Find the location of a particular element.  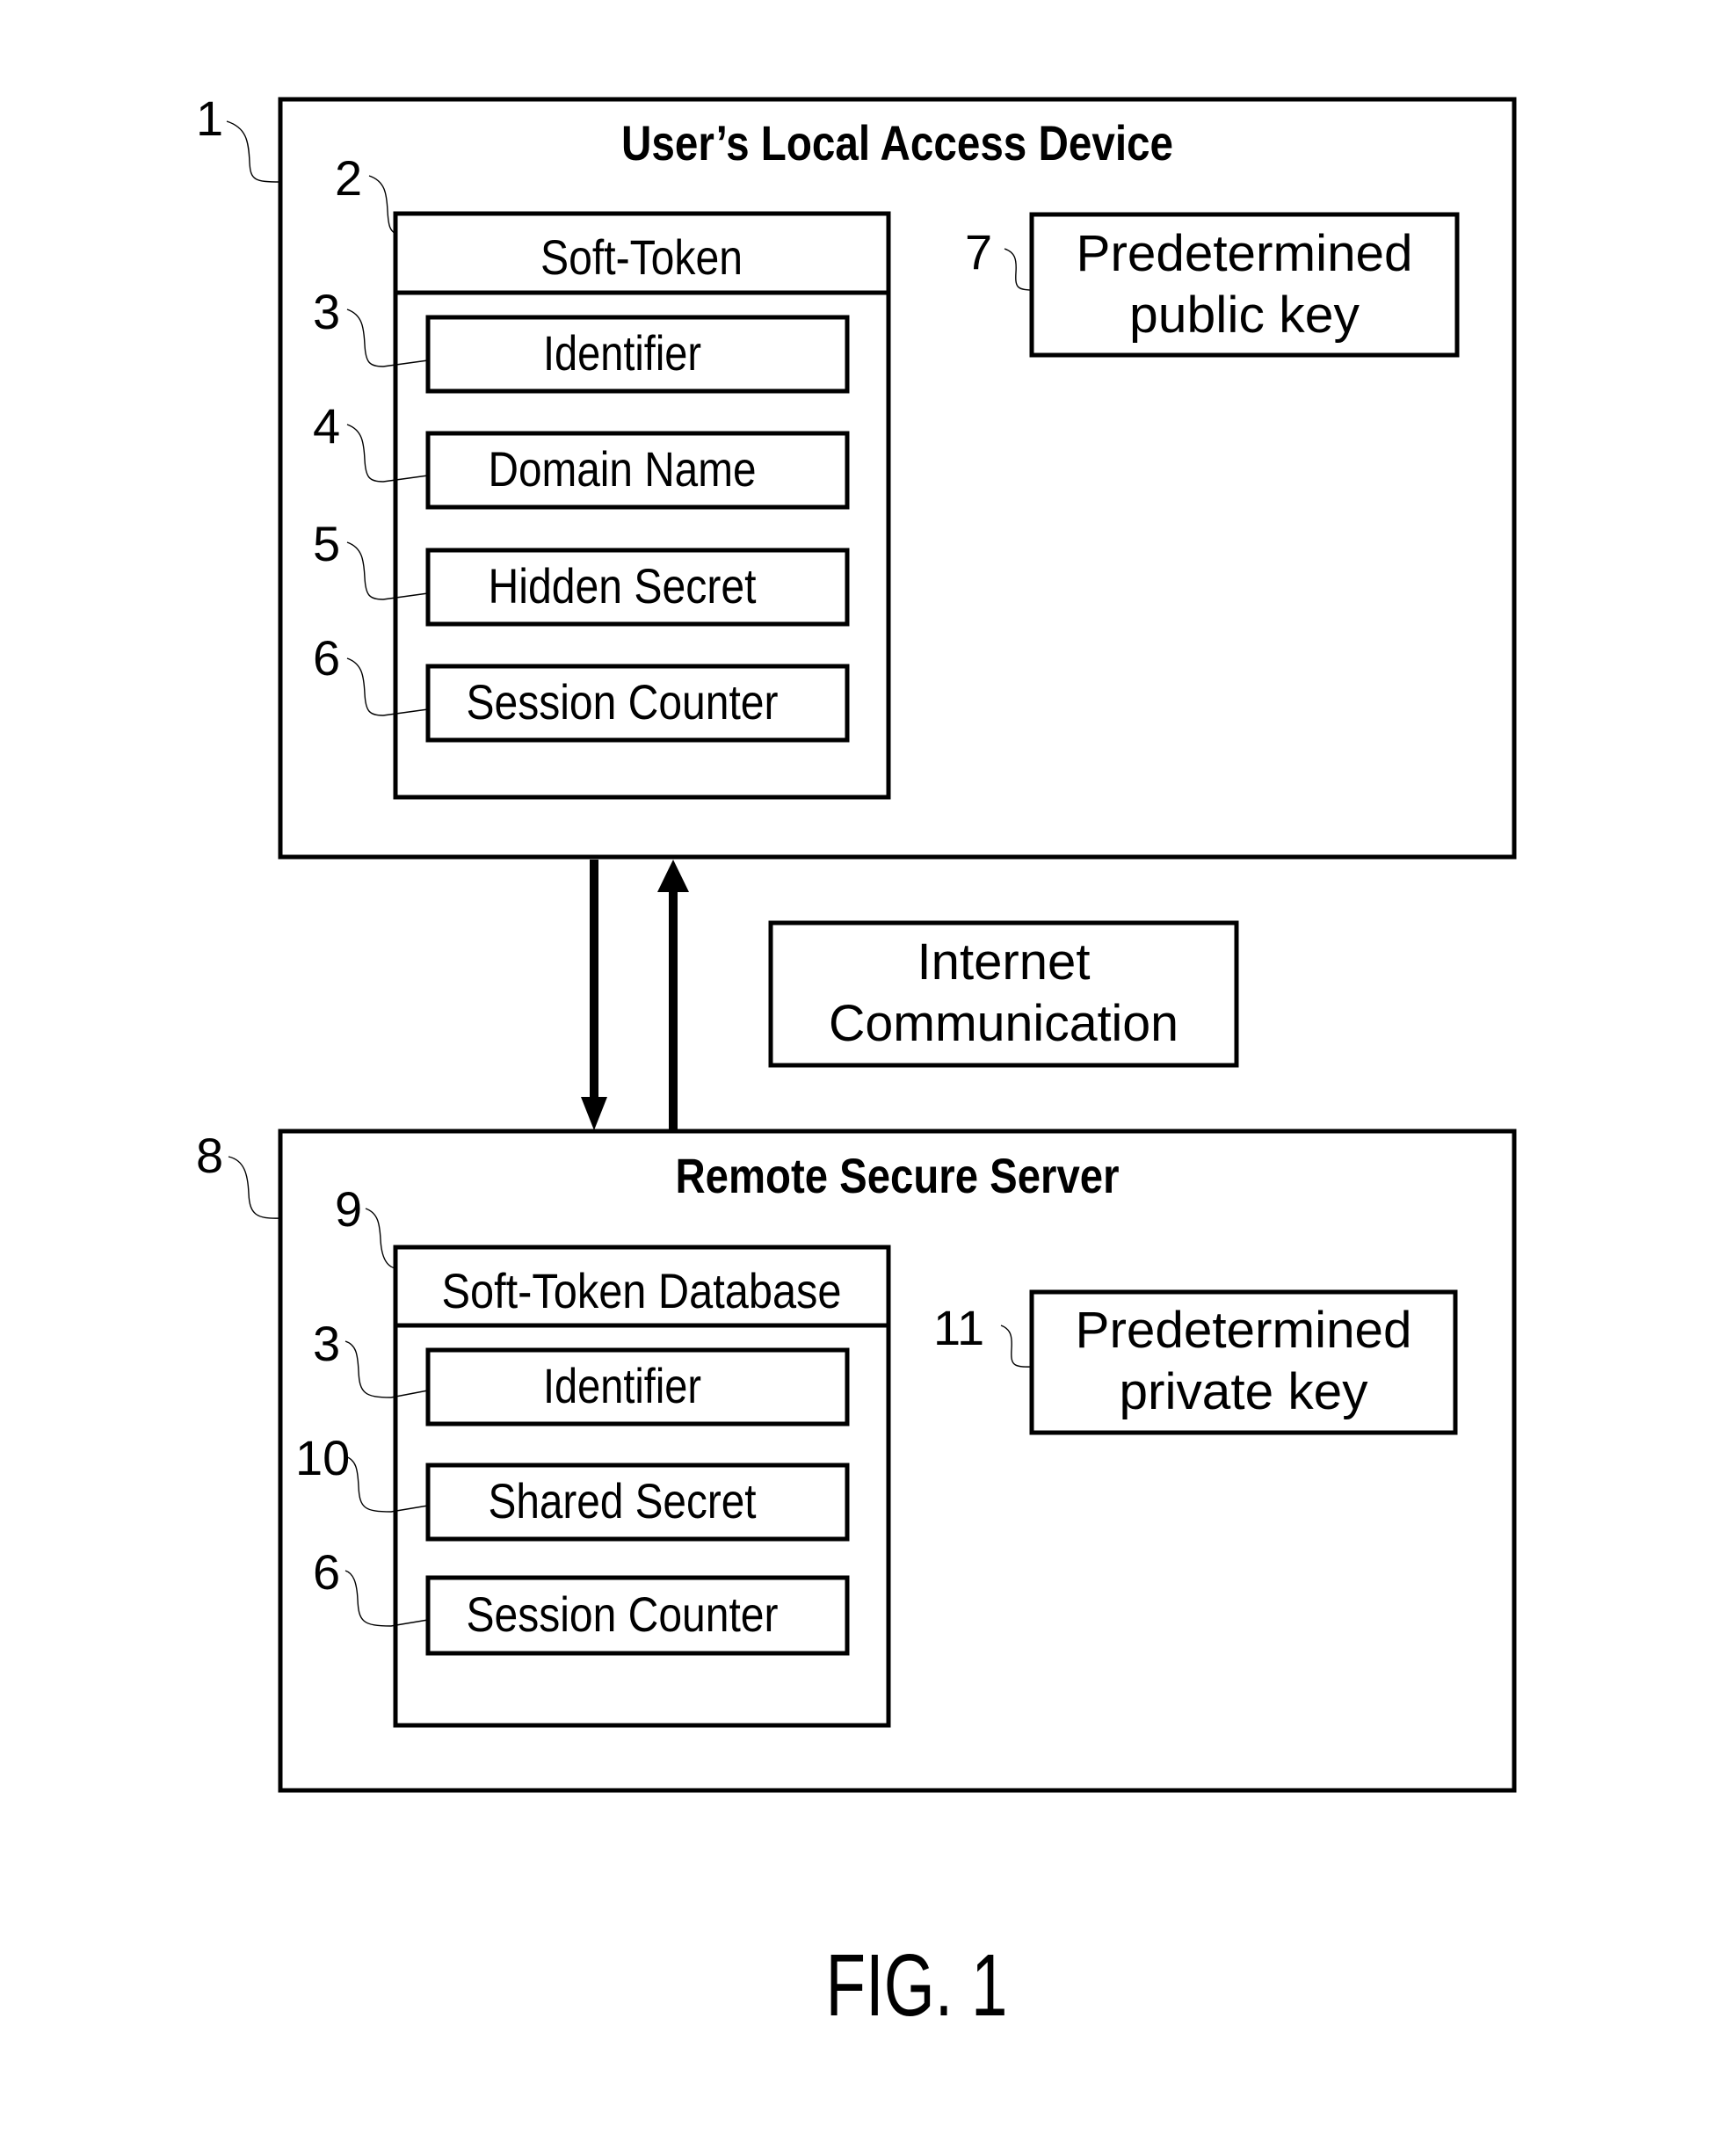

ref-label-10: 10 is located at coordinates (322, 1457).